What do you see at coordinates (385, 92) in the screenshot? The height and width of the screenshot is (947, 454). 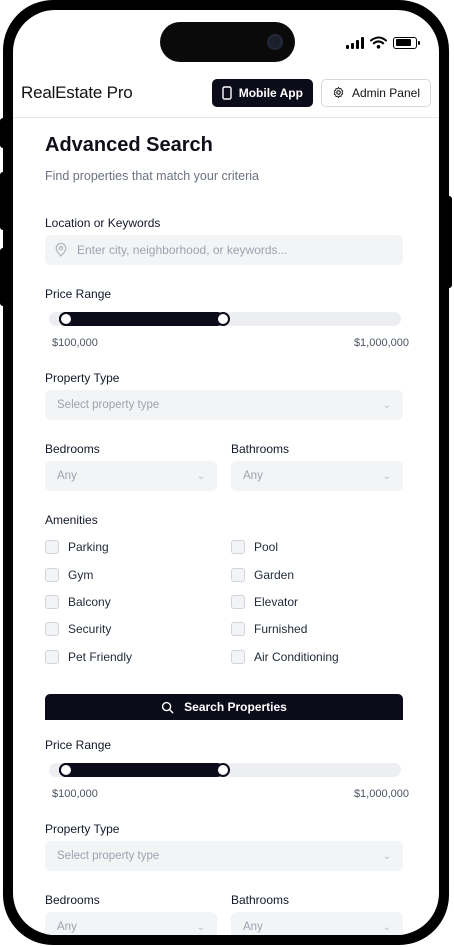 I see `admin-panel-label: Admin Panel` at bounding box center [385, 92].